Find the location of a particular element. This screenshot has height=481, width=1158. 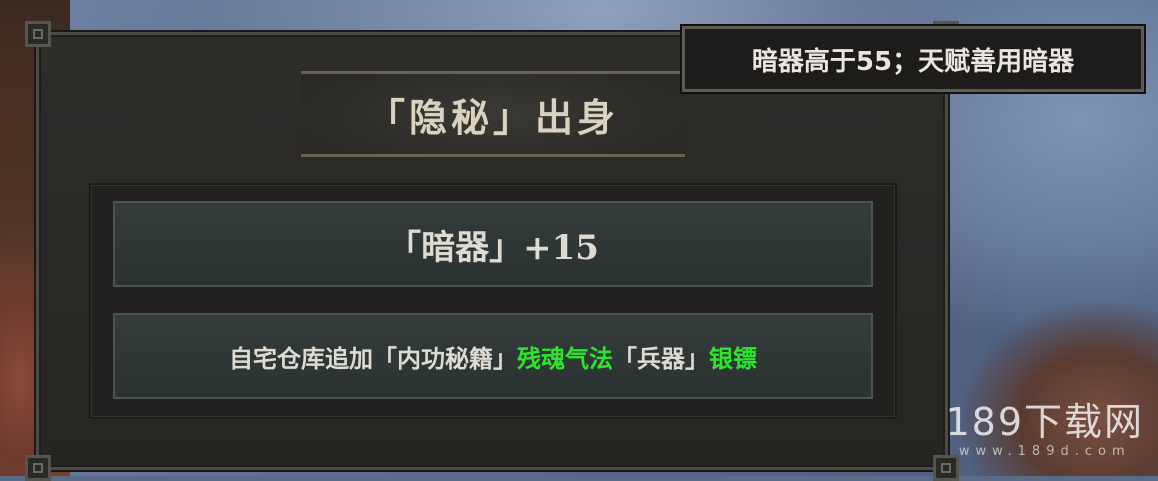

requirement-tooltip: 暗器高于55；天赋善用暗器 is located at coordinates (913, 59).